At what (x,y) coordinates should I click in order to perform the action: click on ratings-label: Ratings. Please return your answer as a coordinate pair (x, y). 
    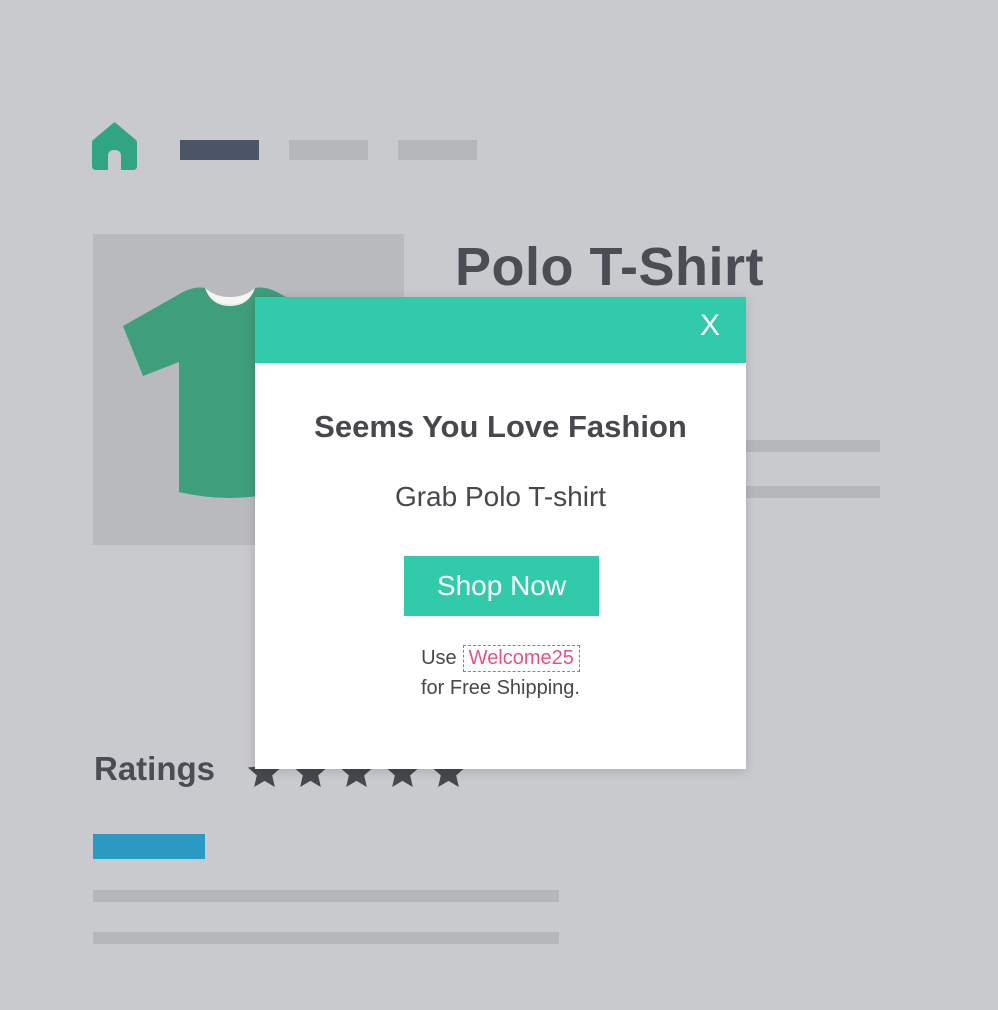
    Looking at the image, I should click on (155, 768).